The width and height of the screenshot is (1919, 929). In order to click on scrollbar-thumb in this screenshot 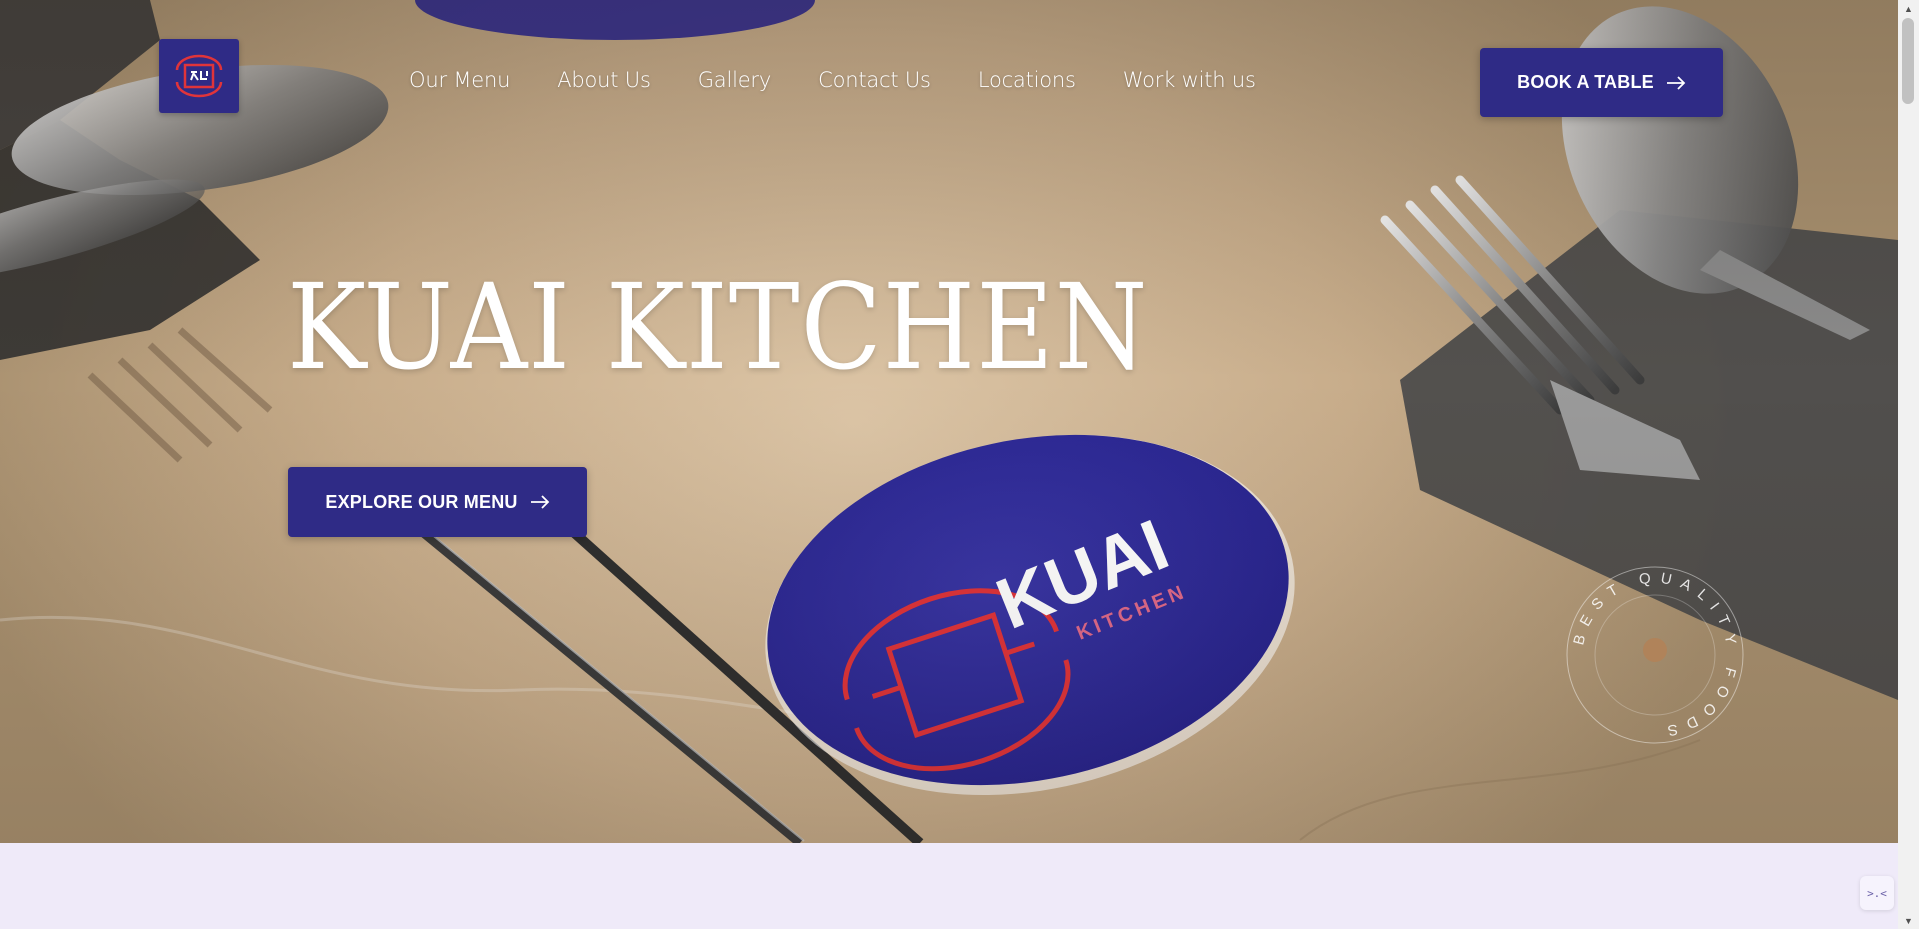, I will do `click(1908, 61)`.